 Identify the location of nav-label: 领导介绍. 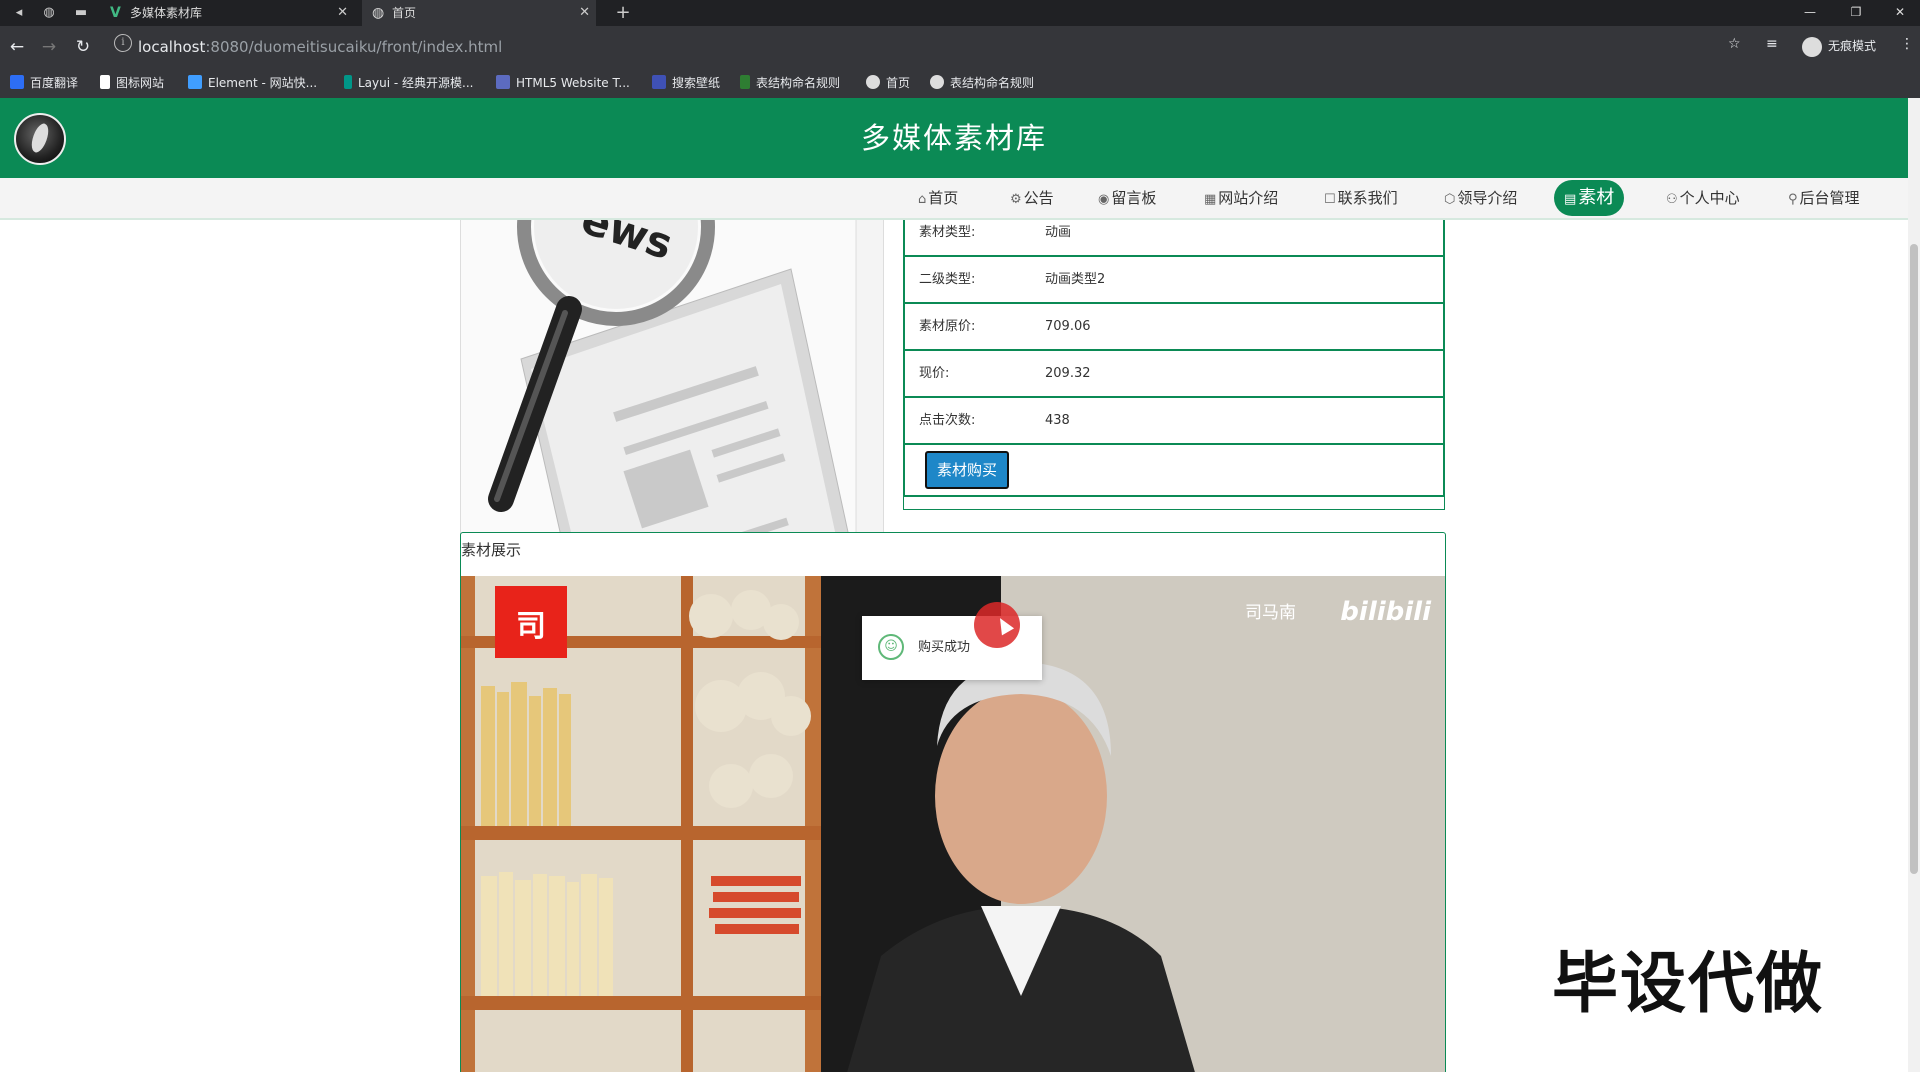
(1487, 198).